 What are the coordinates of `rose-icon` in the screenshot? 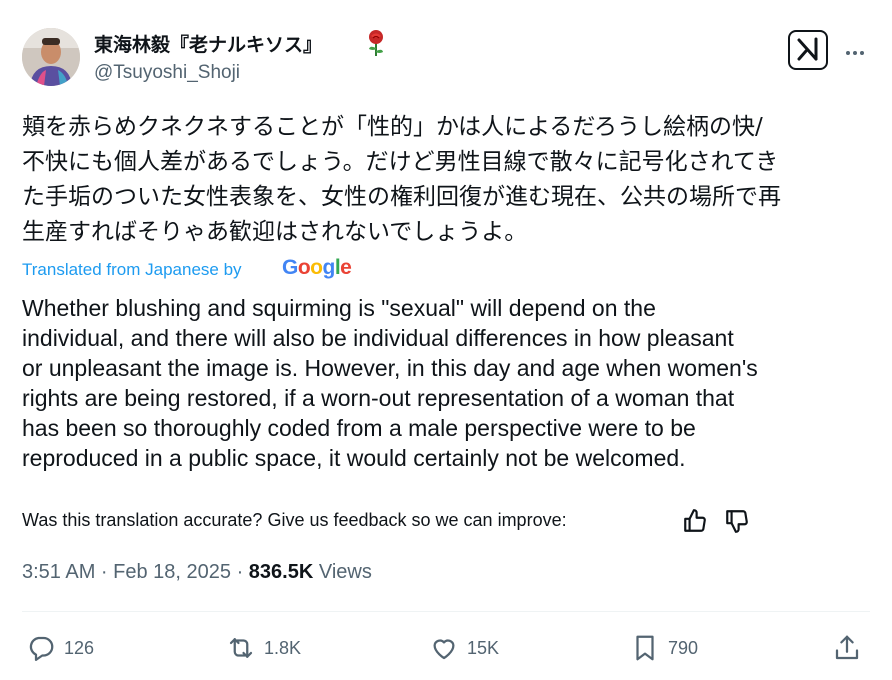 It's located at (376, 43).